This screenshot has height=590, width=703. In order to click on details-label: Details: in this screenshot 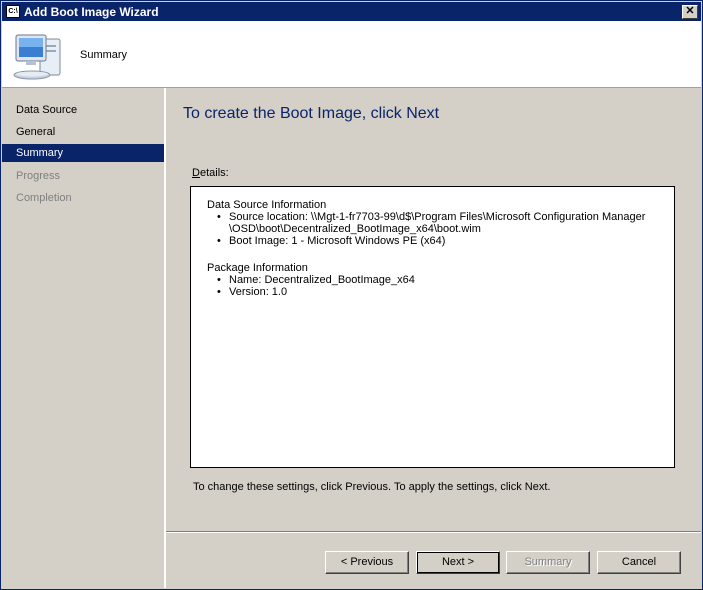, I will do `click(210, 173)`.